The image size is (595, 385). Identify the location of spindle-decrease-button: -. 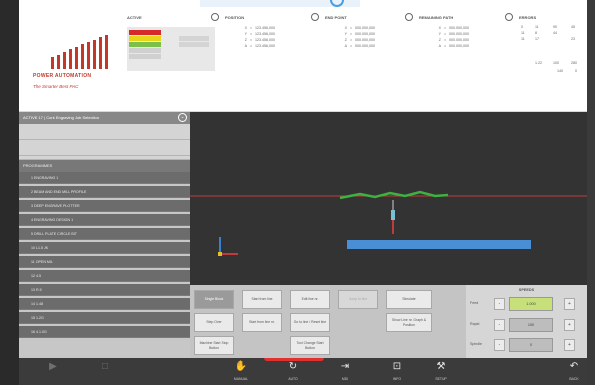
(499, 345).